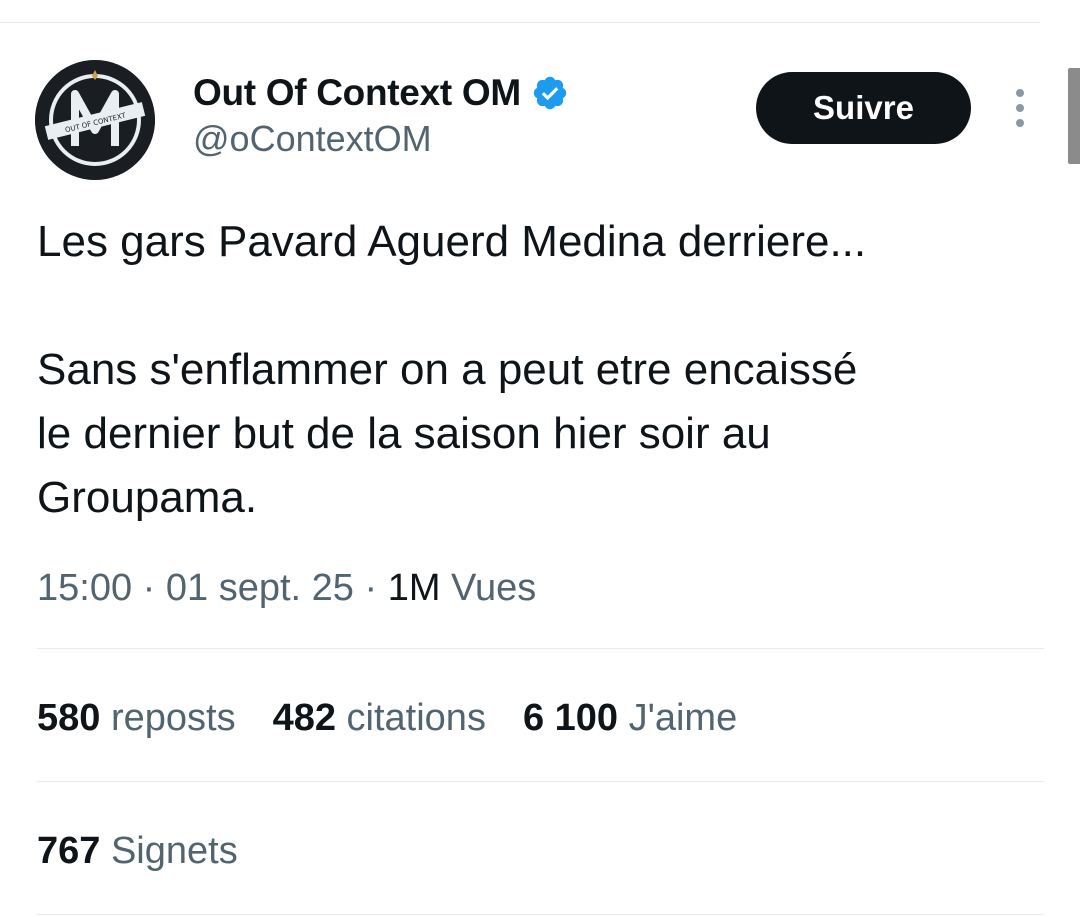 Image resolution: width=1080 pixels, height=917 pixels. I want to click on likes-count: 6 100, so click(570, 718).